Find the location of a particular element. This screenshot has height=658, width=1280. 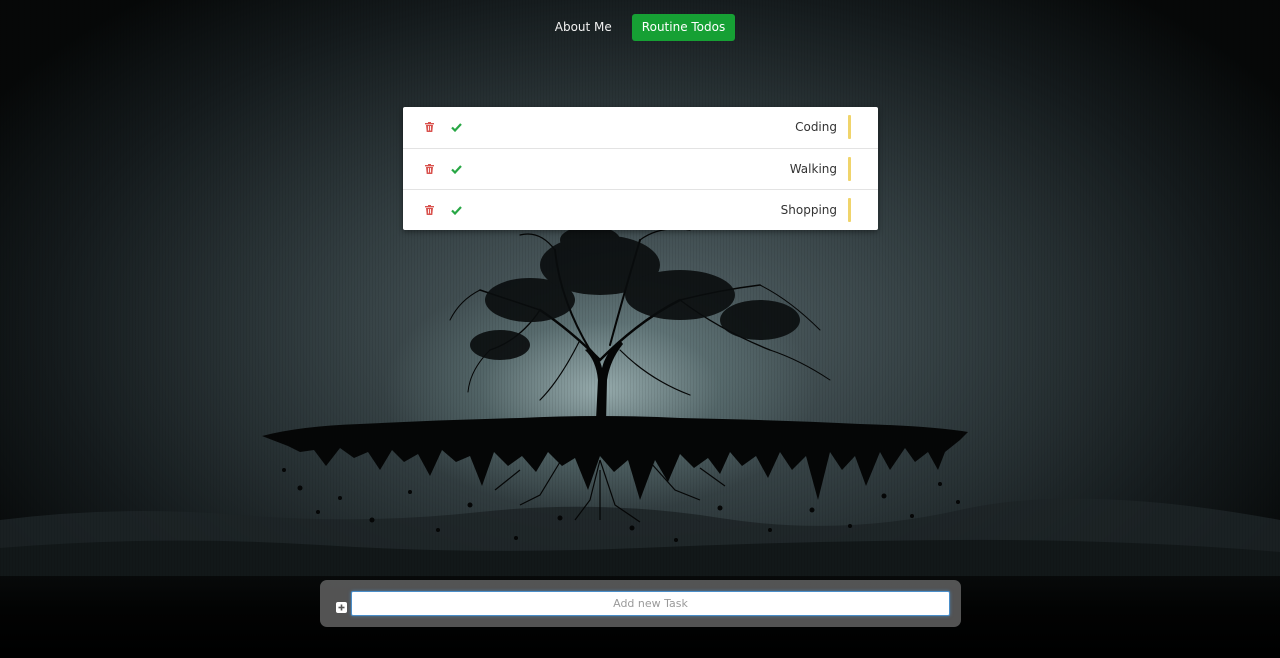

add-task-bar is located at coordinates (640, 603).